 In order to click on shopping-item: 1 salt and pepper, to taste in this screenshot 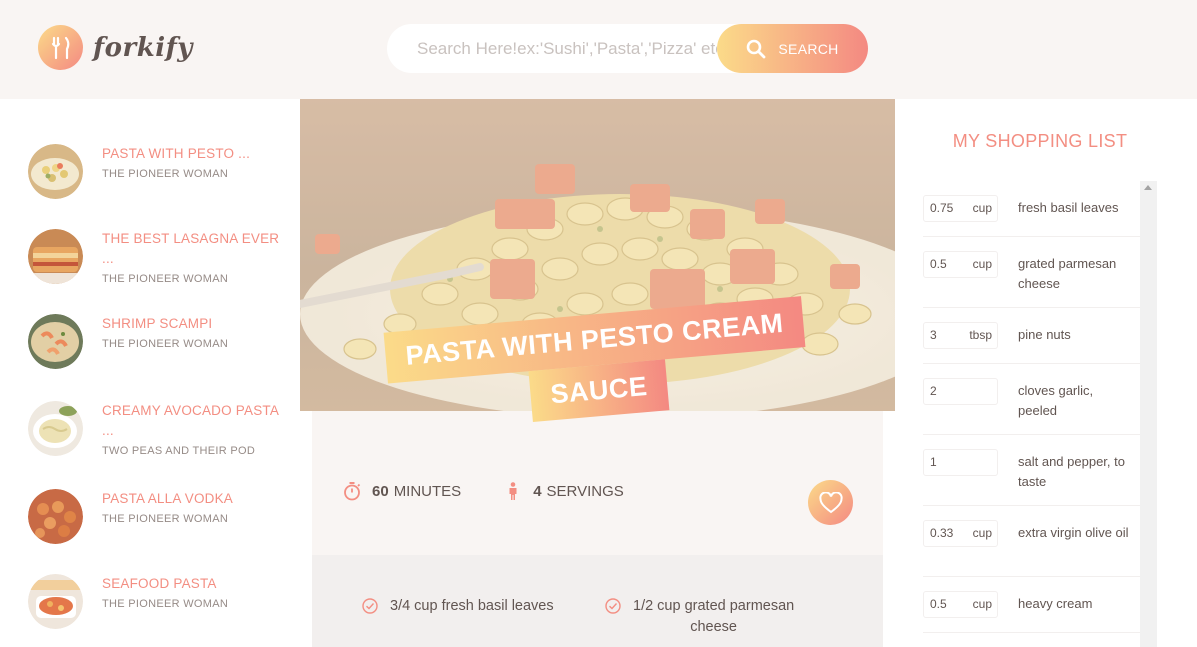, I will do `click(1031, 470)`.